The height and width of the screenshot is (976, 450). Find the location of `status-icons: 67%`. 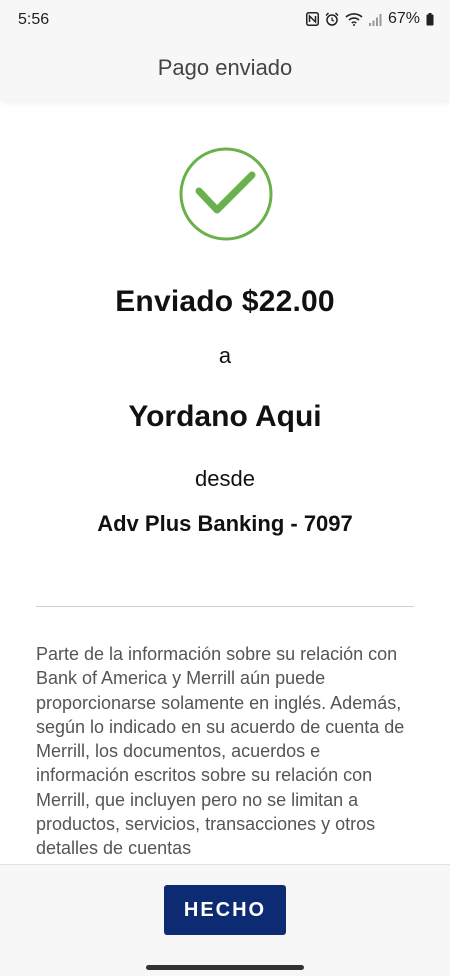

status-icons: 67% is located at coordinates (369, 19).